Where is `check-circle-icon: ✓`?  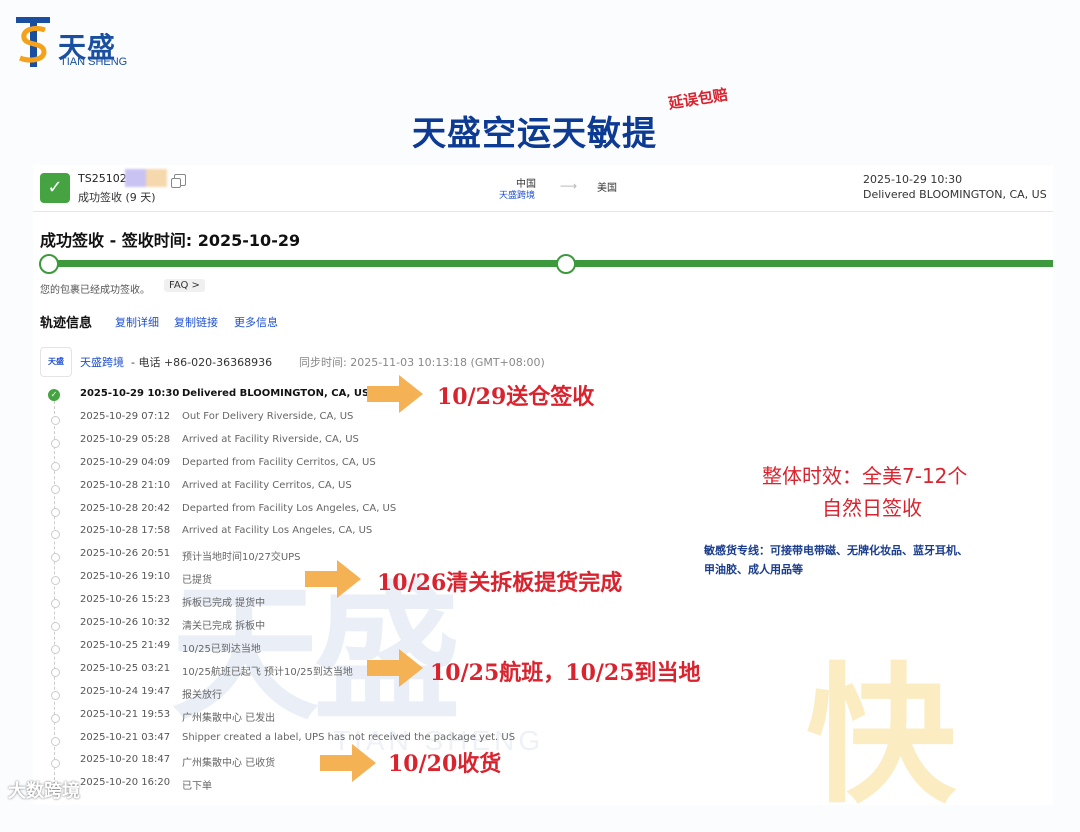
check-circle-icon: ✓ is located at coordinates (54, 395).